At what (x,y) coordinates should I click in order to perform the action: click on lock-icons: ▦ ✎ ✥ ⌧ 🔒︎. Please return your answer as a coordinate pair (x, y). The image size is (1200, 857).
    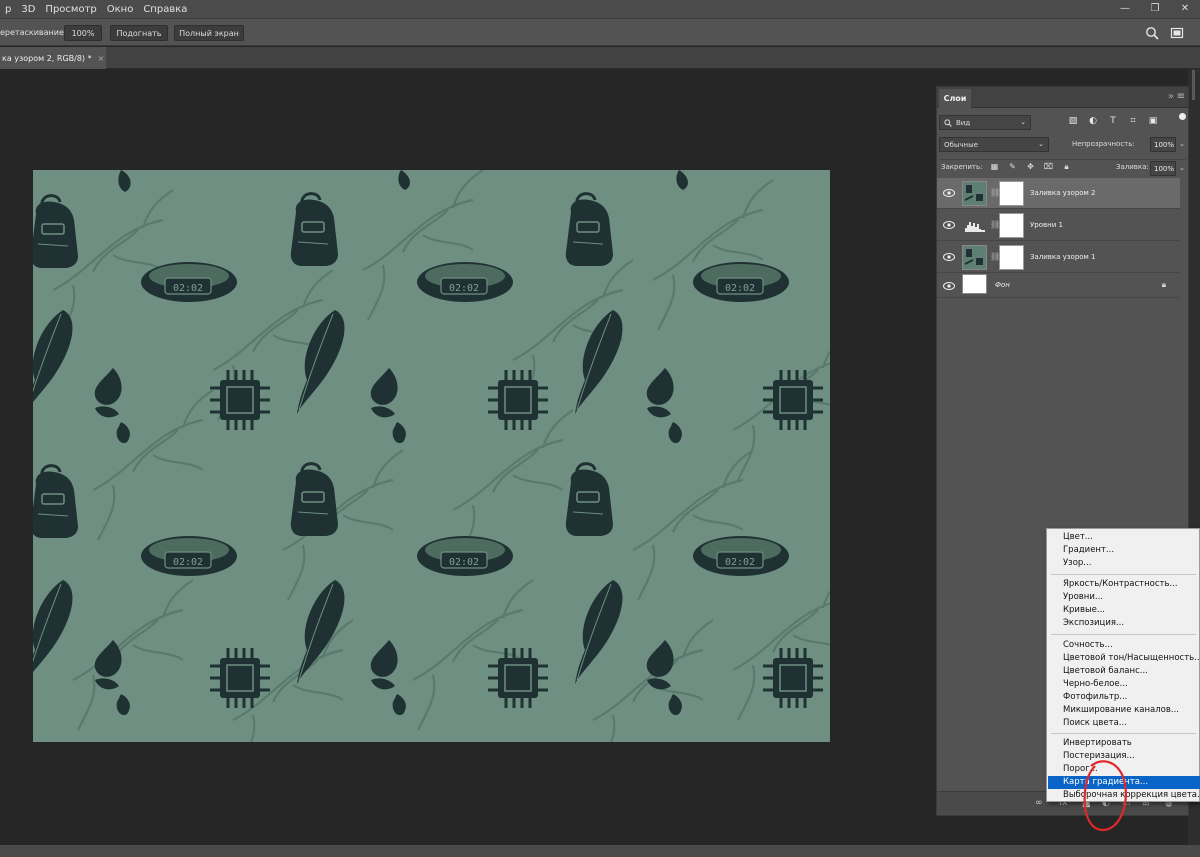
    Looking at the image, I should click on (1030, 166).